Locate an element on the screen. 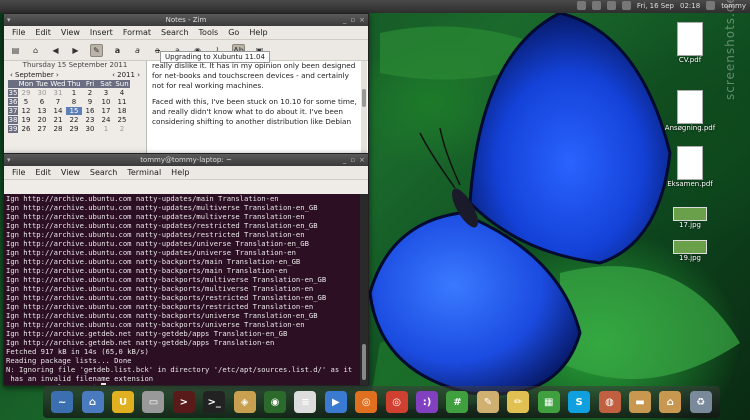  forward-icon: ▶ is located at coordinates (75, 50).